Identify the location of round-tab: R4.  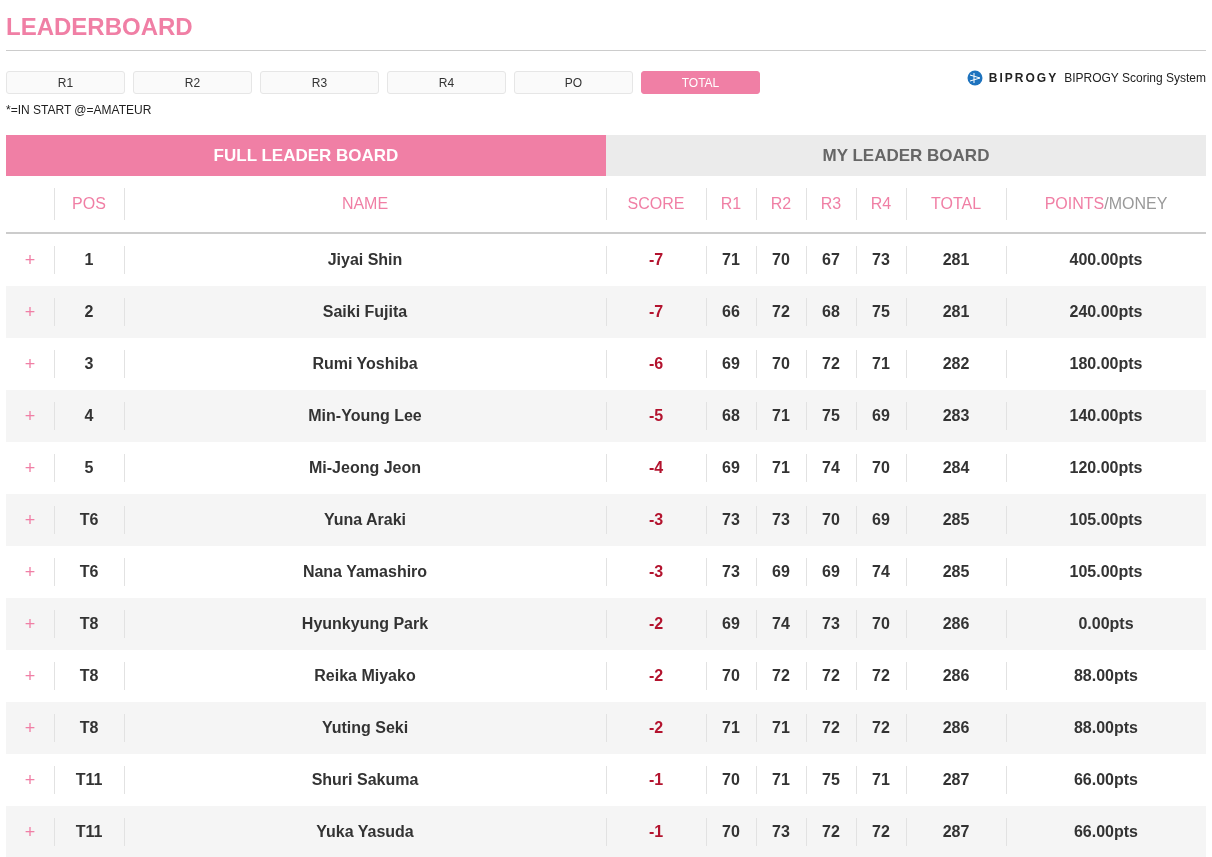
(446, 82).